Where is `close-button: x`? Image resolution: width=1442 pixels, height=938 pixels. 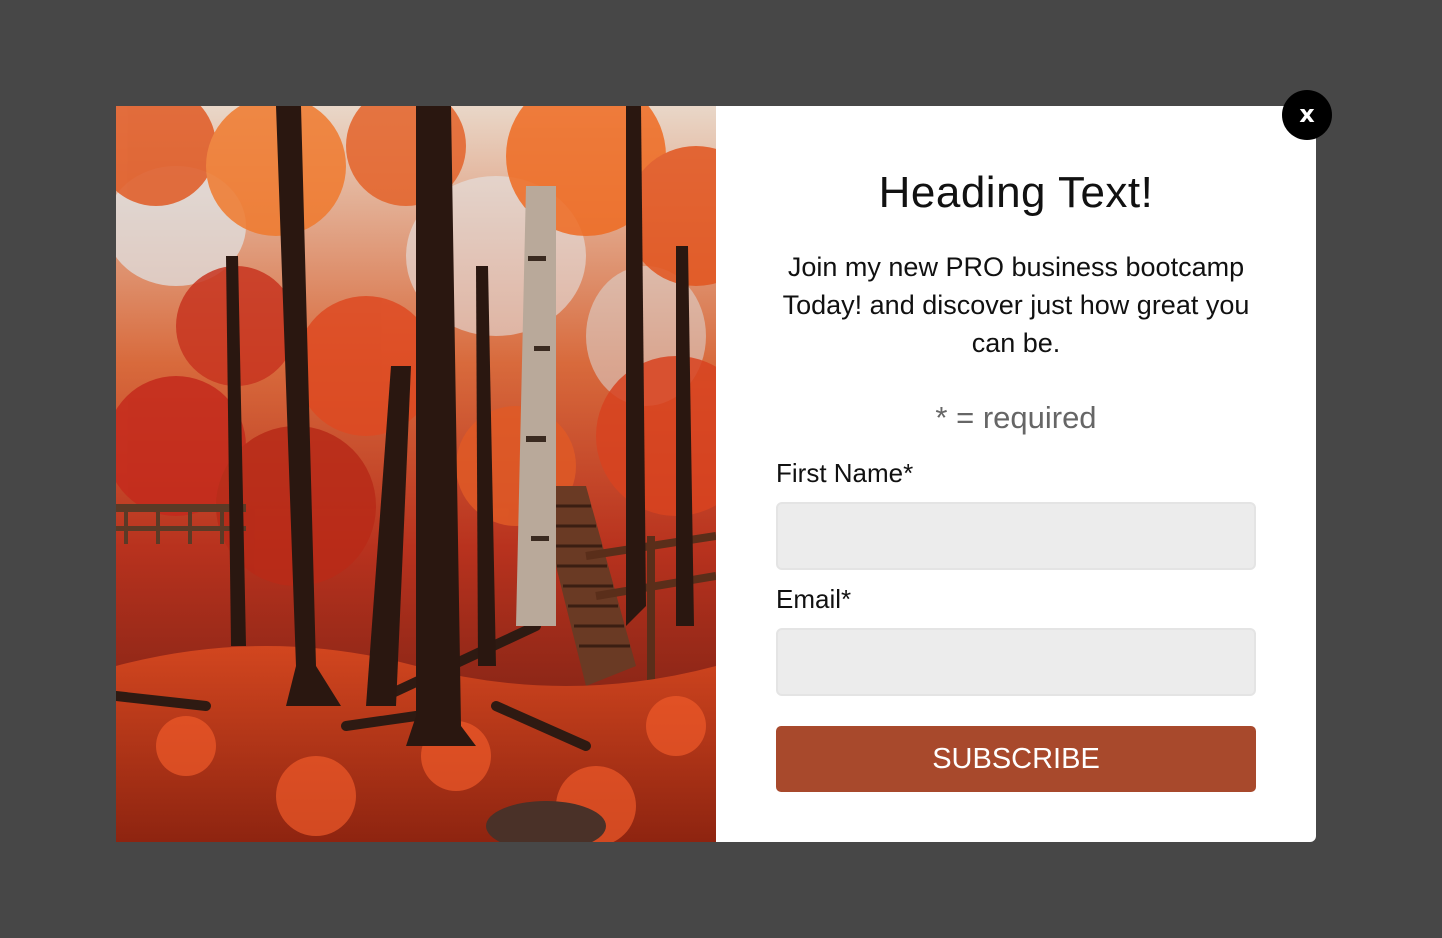 close-button: x is located at coordinates (1307, 115).